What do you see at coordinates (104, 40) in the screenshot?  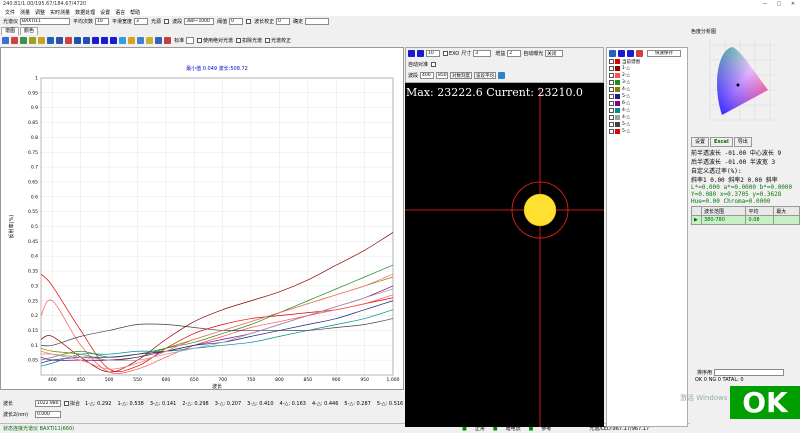 I see `pause-icon` at bounding box center [104, 40].